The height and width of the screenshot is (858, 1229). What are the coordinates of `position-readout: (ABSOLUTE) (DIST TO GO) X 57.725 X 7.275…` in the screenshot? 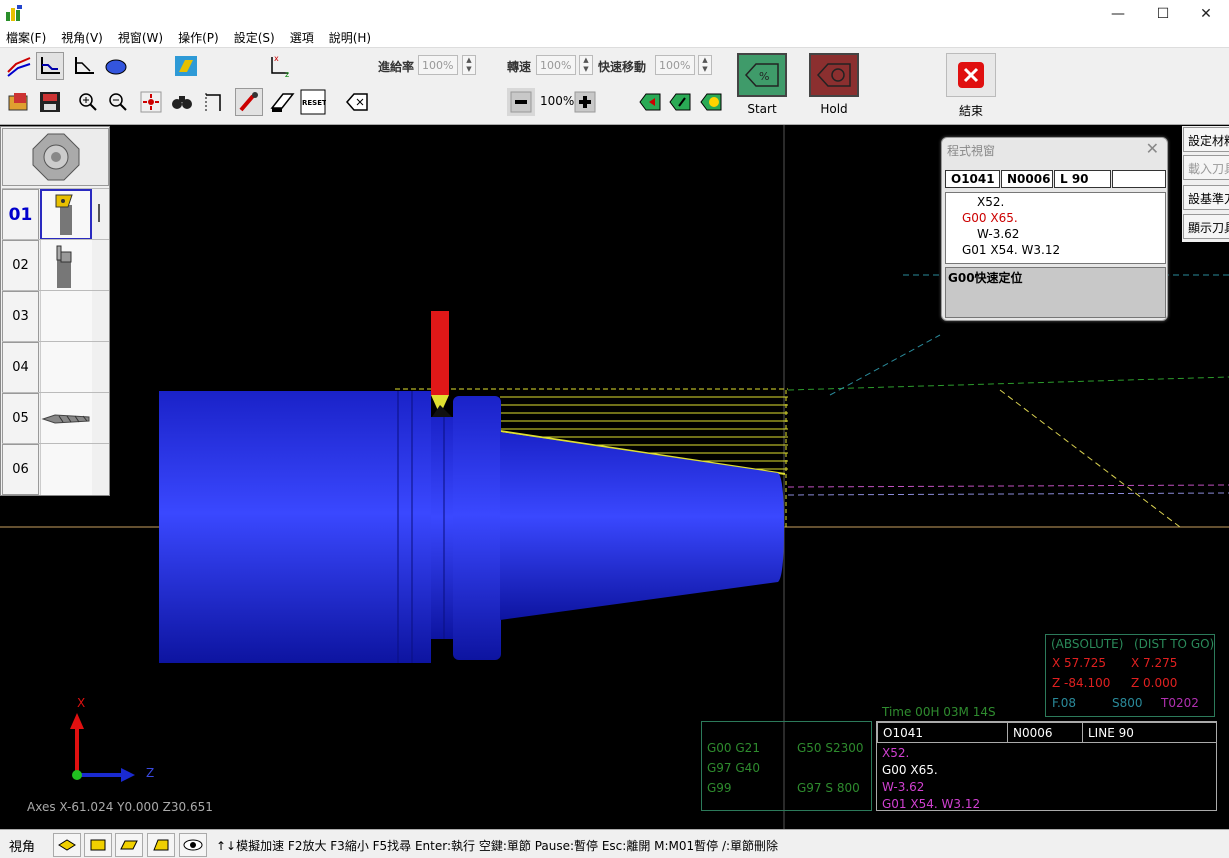 It's located at (1130, 675).